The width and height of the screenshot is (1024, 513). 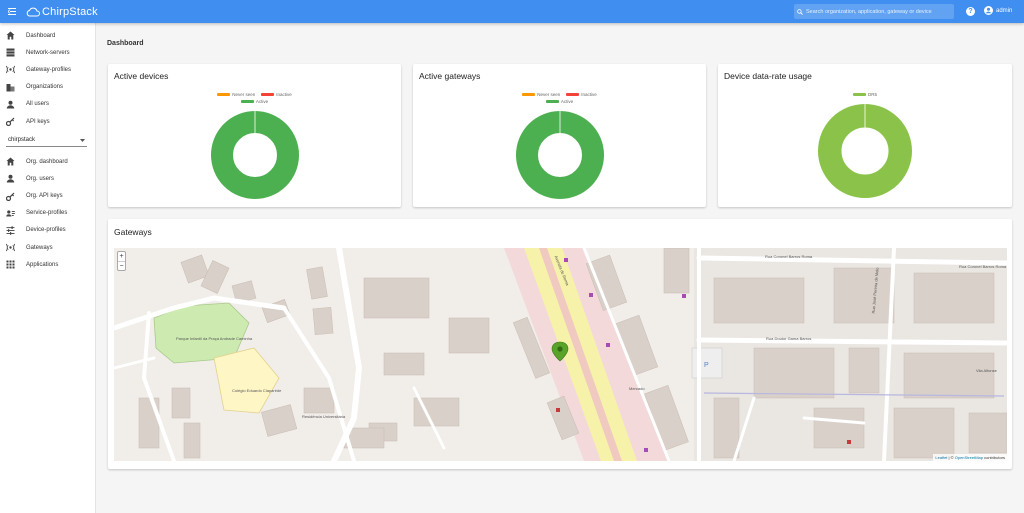 I want to click on legend-label: DR5, so click(x=872, y=94).